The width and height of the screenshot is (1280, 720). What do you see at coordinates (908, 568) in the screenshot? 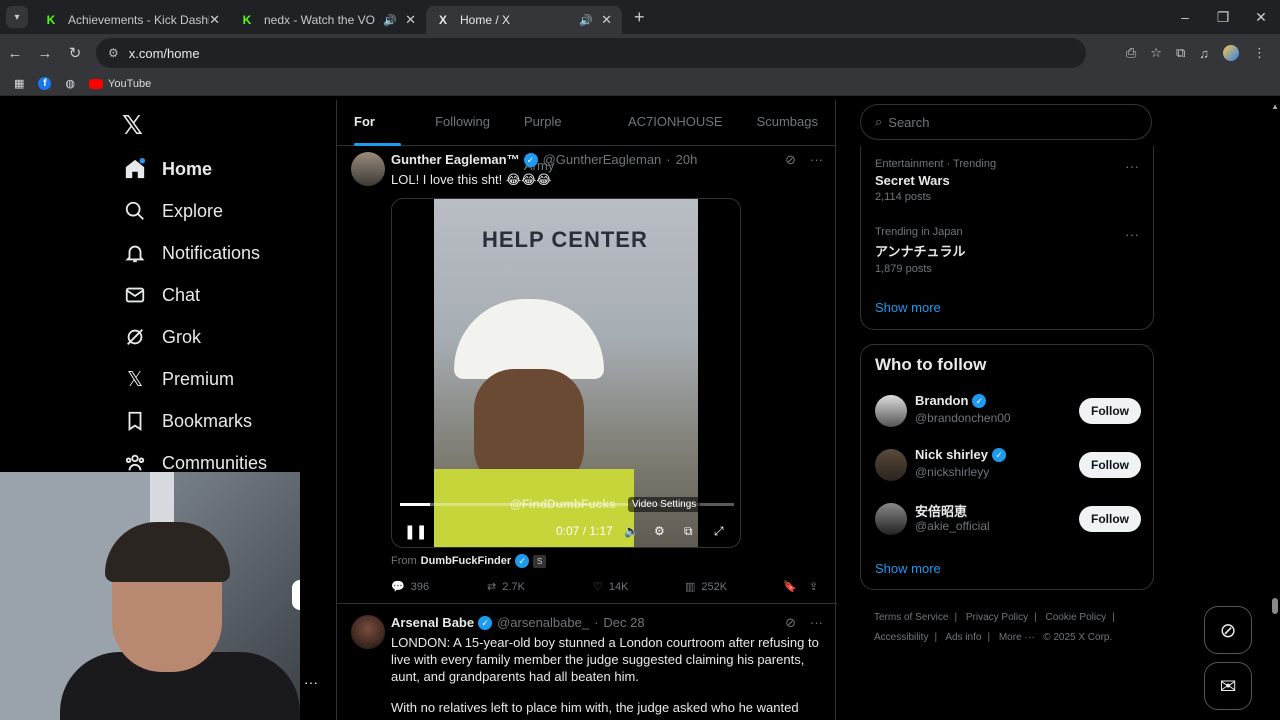
I see `follow-show-more-link: Show more` at bounding box center [908, 568].